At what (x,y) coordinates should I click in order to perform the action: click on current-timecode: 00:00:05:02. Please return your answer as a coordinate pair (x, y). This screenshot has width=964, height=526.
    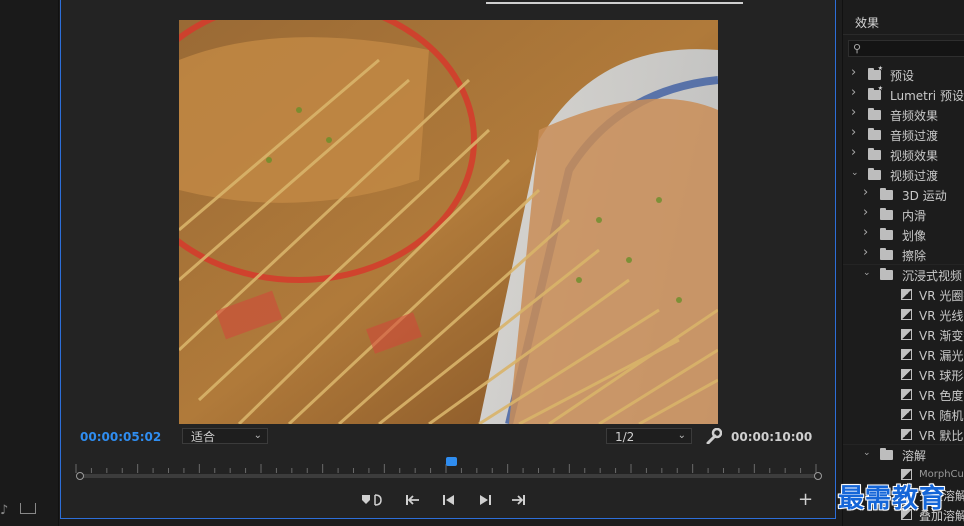
    Looking at the image, I should click on (120, 437).